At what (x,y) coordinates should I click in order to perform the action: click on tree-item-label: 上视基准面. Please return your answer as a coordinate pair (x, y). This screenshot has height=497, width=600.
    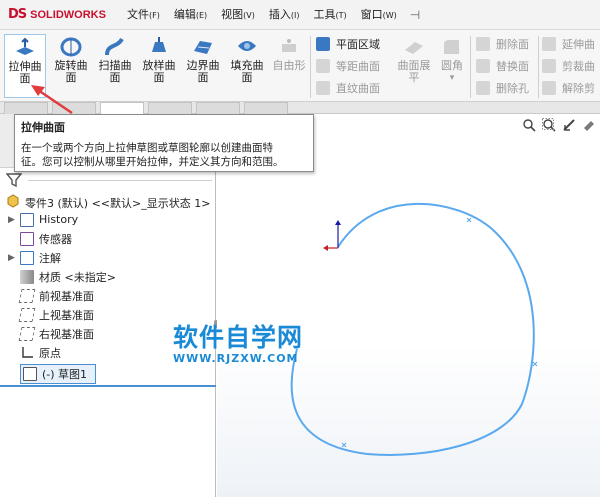
    Looking at the image, I should click on (66, 315).